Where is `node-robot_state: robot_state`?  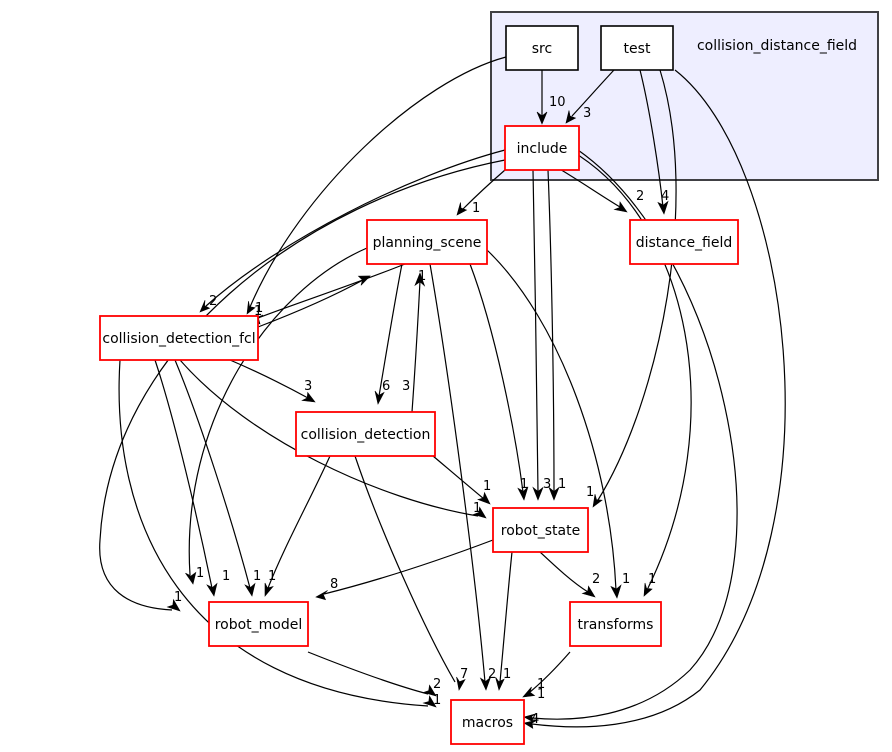 node-robot_state: robot_state is located at coordinates (540, 530).